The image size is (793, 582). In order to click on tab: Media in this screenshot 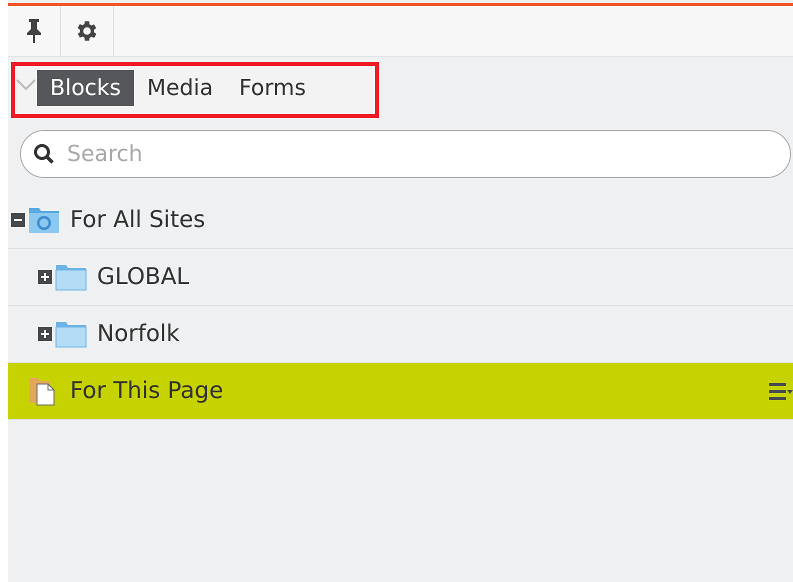, I will do `click(180, 88)`.